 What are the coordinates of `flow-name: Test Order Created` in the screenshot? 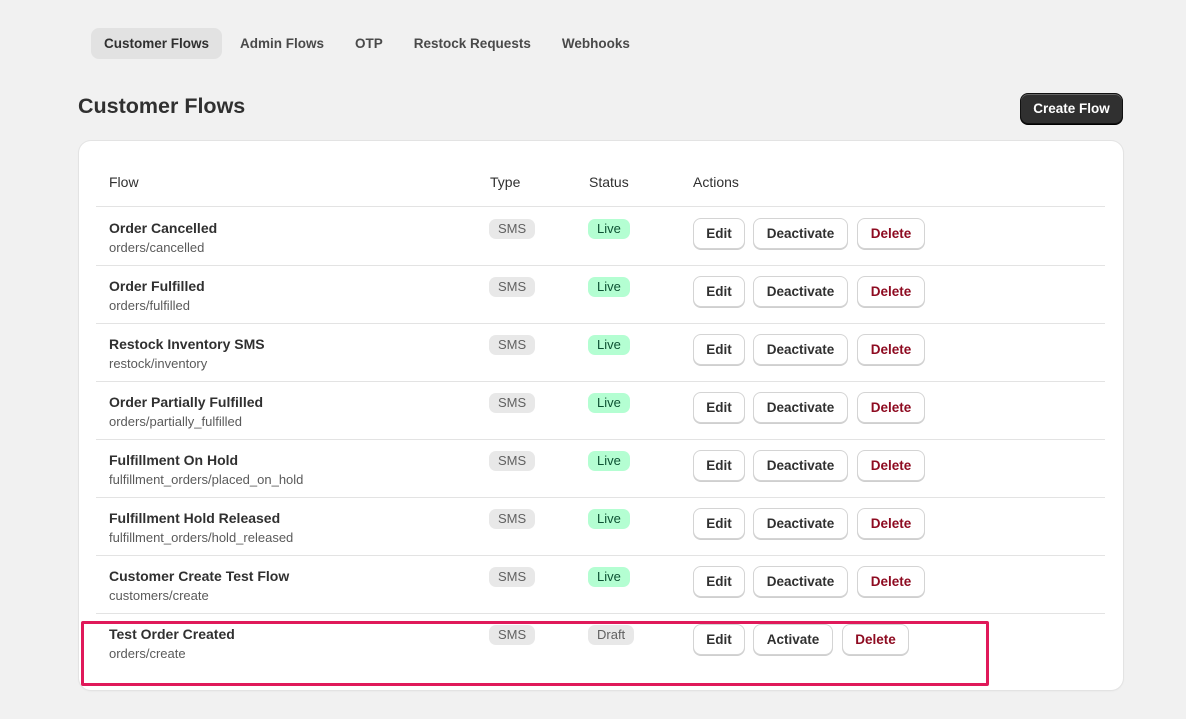 It's located at (172, 634).